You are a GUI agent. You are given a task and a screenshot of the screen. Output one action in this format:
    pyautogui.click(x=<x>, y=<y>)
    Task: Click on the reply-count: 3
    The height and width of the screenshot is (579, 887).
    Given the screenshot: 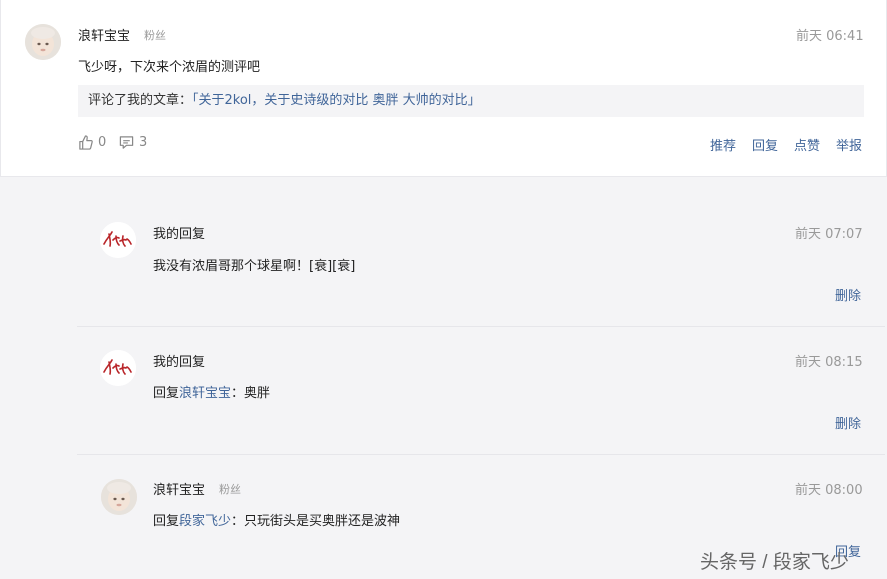 What is the action you would take?
    pyautogui.click(x=133, y=142)
    